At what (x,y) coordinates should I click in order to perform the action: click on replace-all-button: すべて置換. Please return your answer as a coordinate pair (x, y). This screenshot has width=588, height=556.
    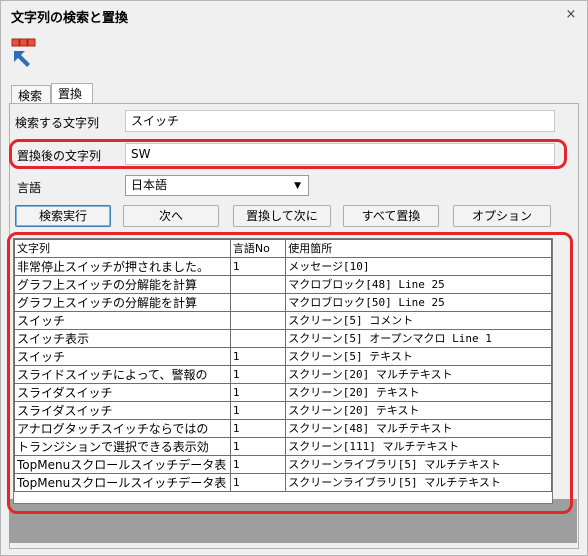
    Looking at the image, I should click on (391, 216).